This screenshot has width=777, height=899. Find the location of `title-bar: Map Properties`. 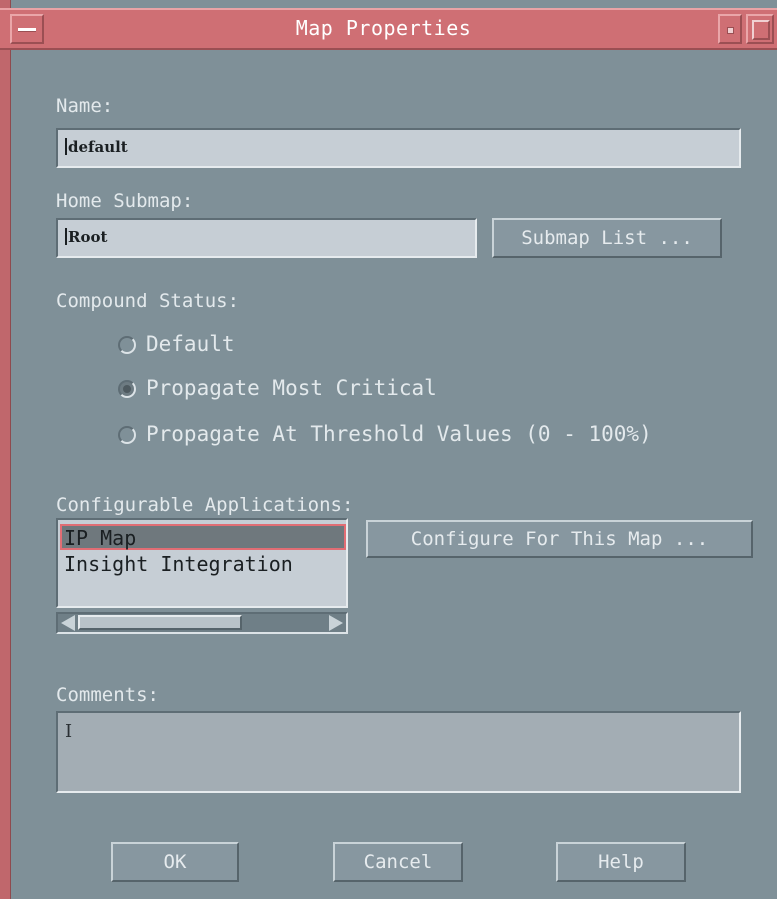

title-bar: Map Properties is located at coordinates (388, 29).